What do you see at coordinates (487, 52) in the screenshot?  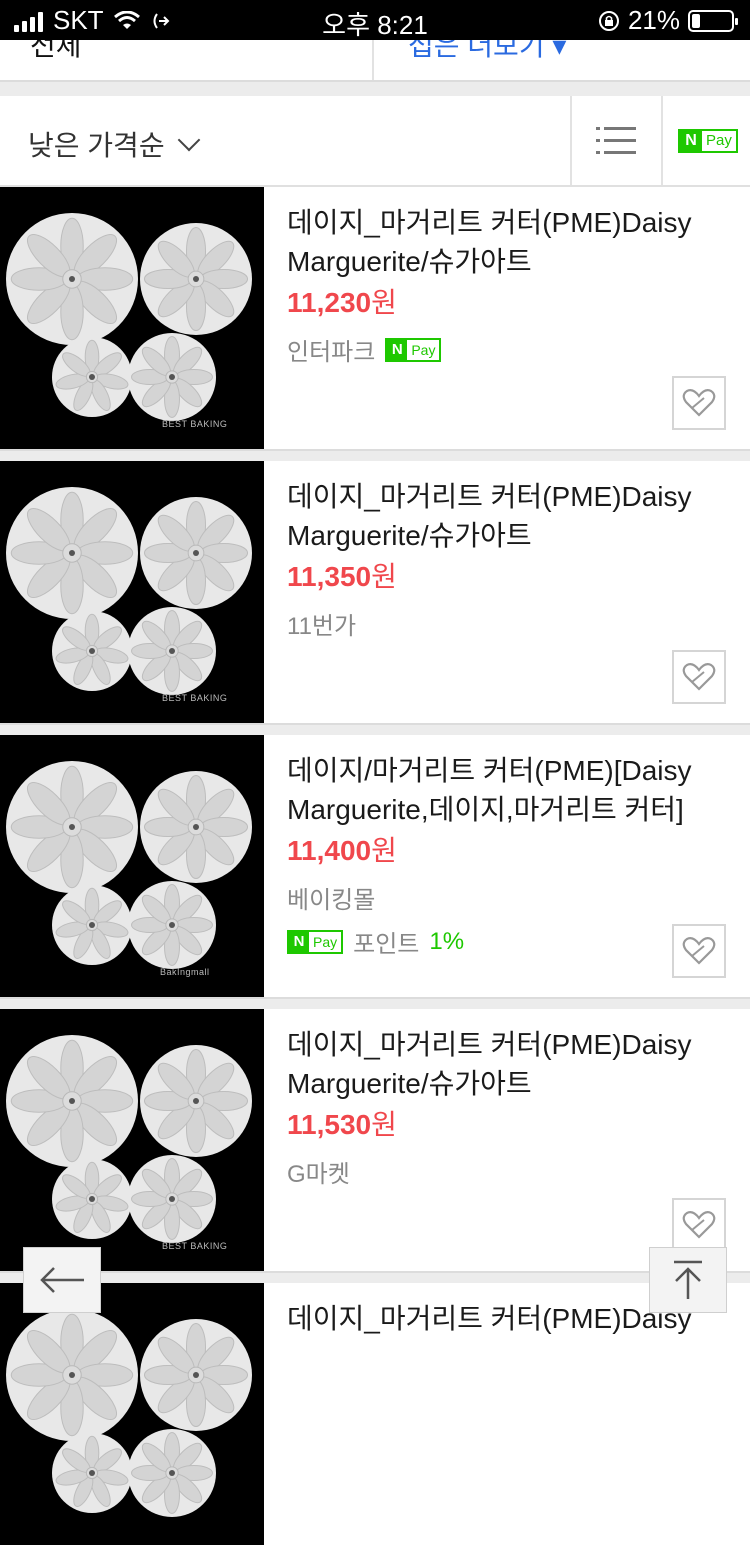 I see `more-filter-link: 접은 더보기 ▾` at bounding box center [487, 52].